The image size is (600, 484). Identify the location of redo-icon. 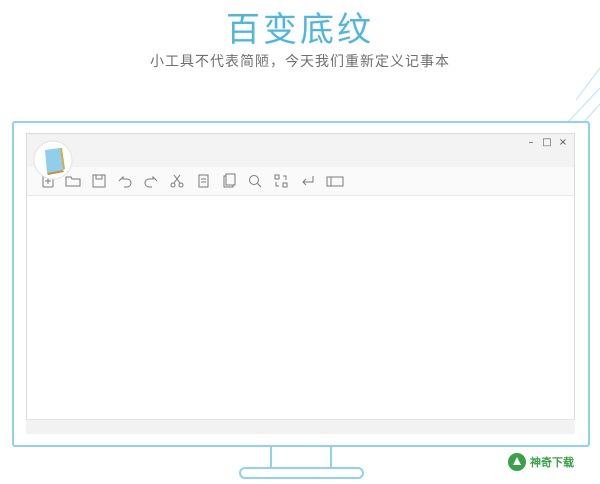
(151, 181).